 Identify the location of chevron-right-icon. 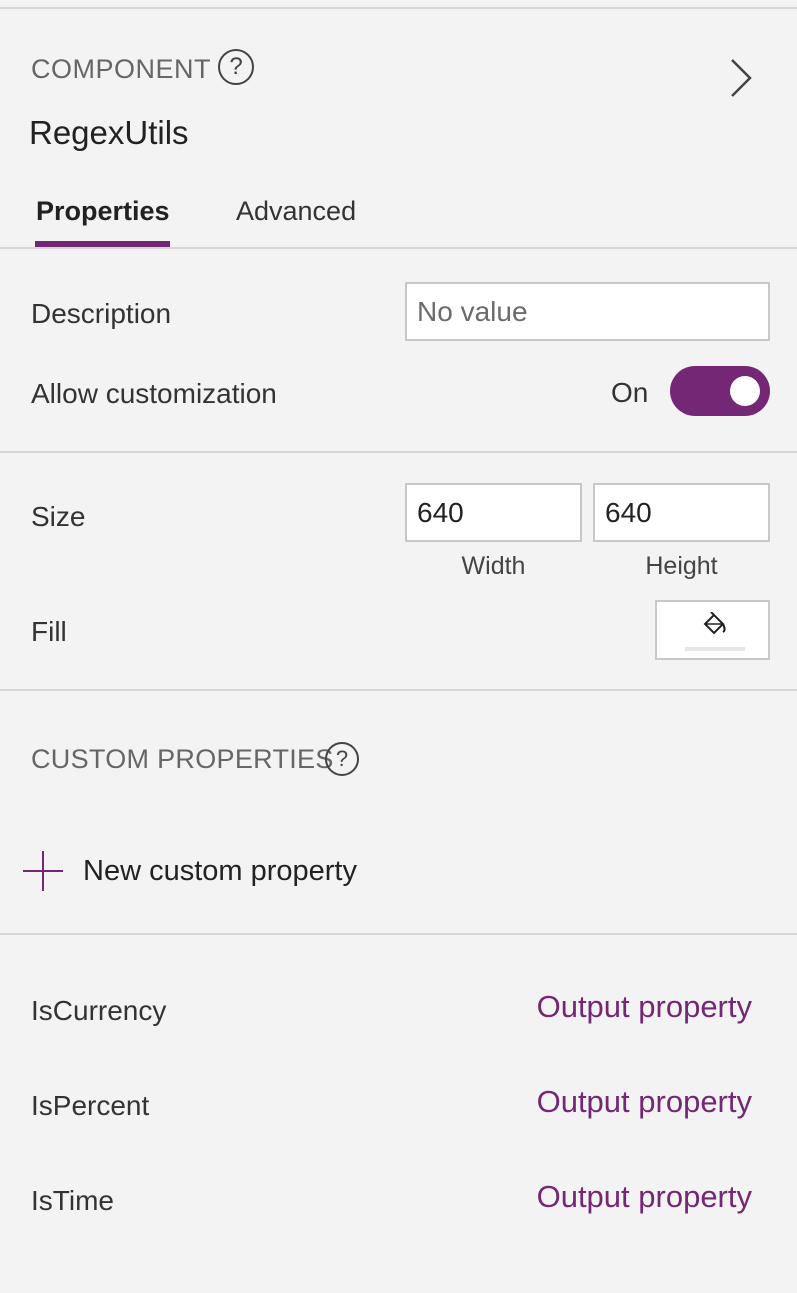
(742, 78).